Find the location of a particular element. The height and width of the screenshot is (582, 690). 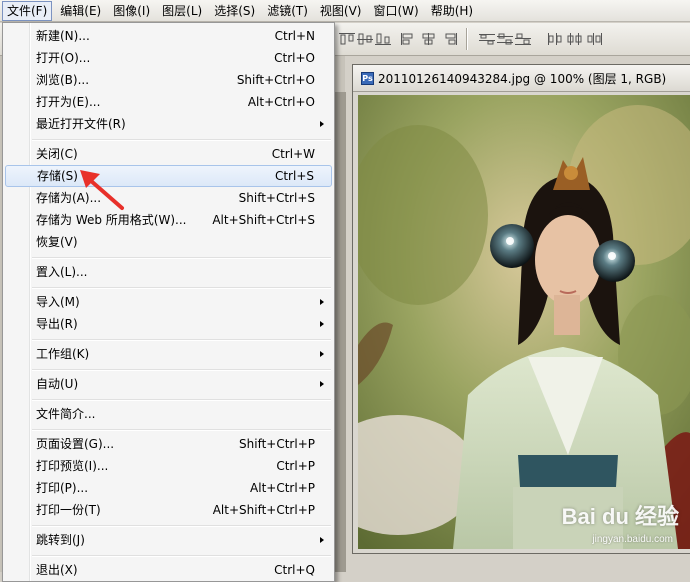

menu-item-browse: 浏览(B)... Shift+Ctrl+O is located at coordinates (168, 80).